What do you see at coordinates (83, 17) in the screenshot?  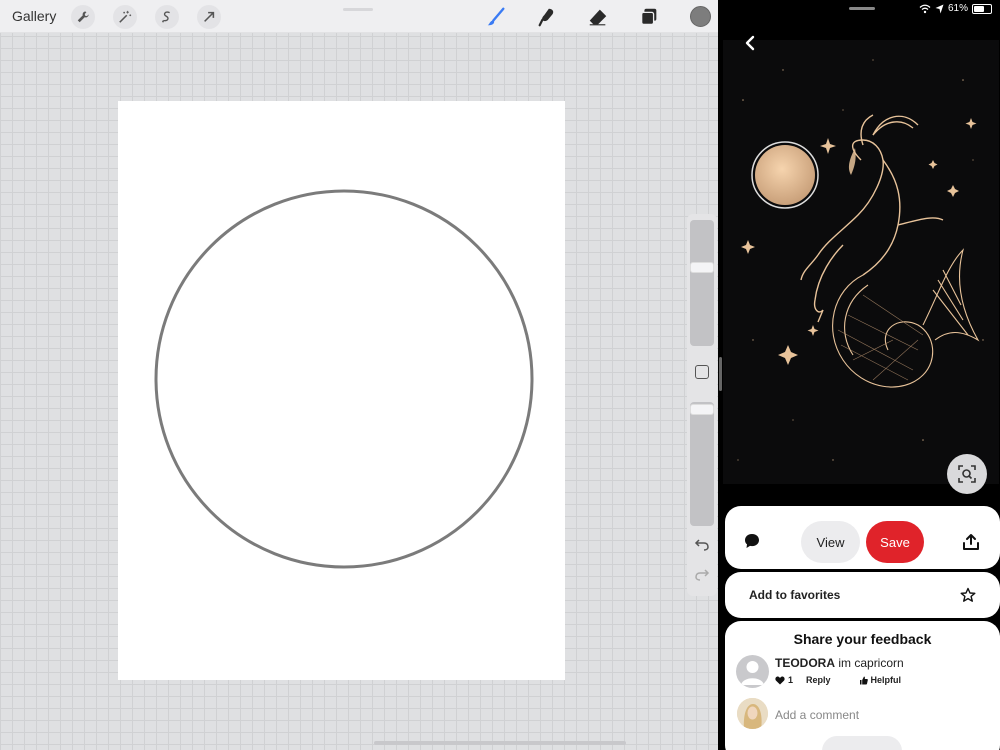 I see `wrench-icon` at bounding box center [83, 17].